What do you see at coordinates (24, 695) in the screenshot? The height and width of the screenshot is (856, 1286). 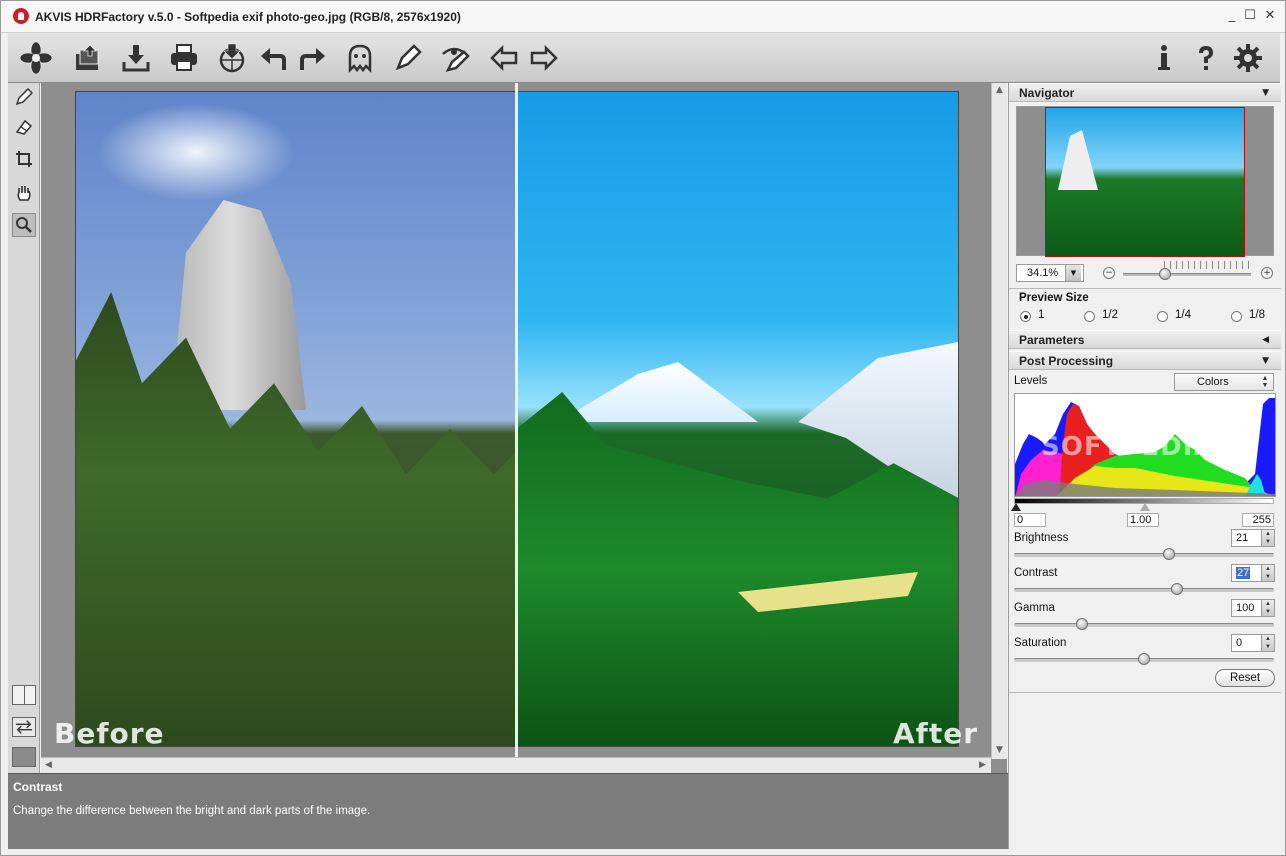 I see `split-view-icon` at bounding box center [24, 695].